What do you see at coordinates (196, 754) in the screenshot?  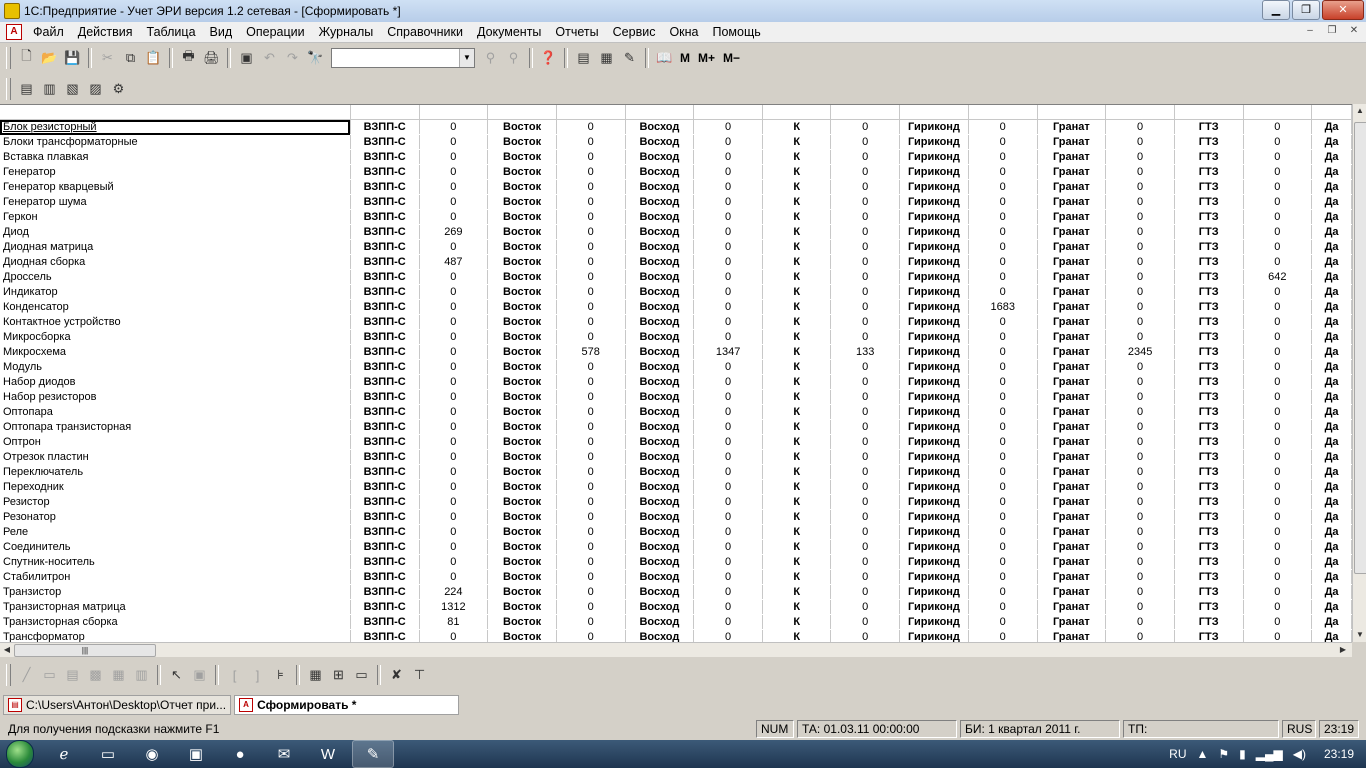 I see `floppy-icon: ▣` at bounding box center [196, 754].